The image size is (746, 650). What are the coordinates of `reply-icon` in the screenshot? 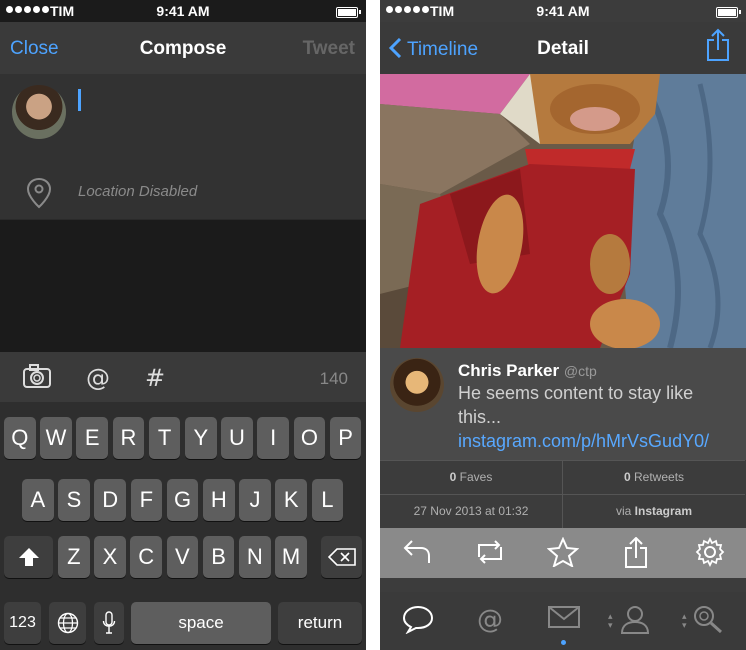 It's located at (417, 552).